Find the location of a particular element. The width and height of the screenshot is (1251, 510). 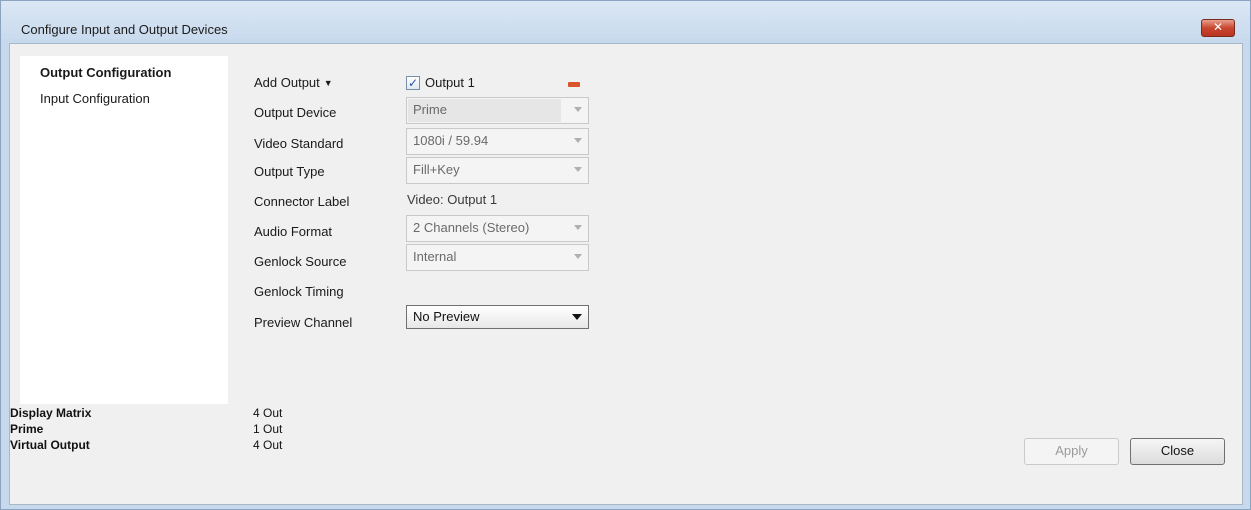

window-close-button: ✕ is located at coordinates (1218, 28).